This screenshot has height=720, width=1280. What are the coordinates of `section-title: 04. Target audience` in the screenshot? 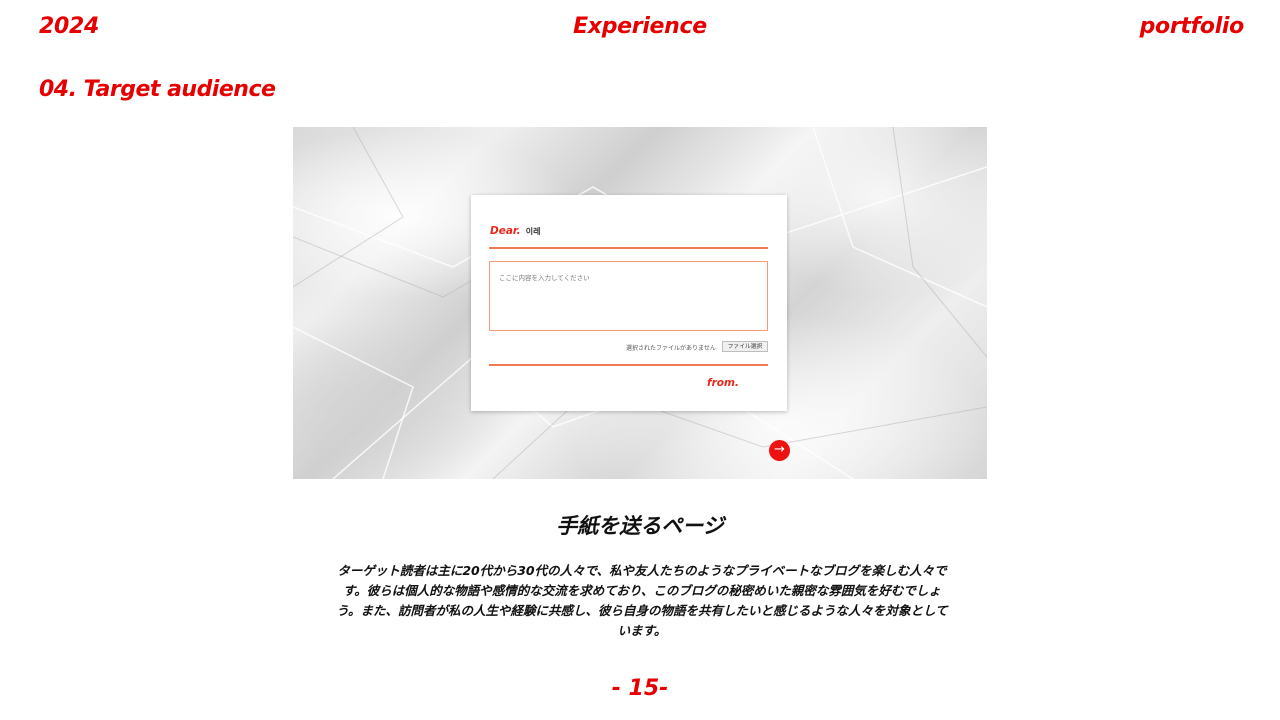 It's located at (157, 89).